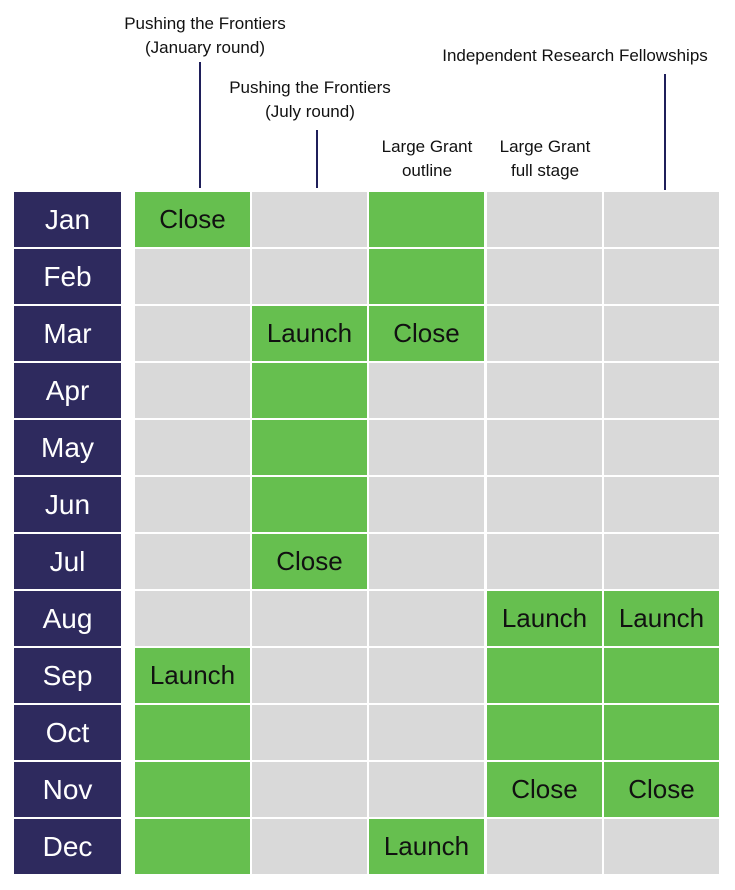  Describe the element at coordinates (310, 111) in the screenshot. I see `column-header: (July round)` at that location.